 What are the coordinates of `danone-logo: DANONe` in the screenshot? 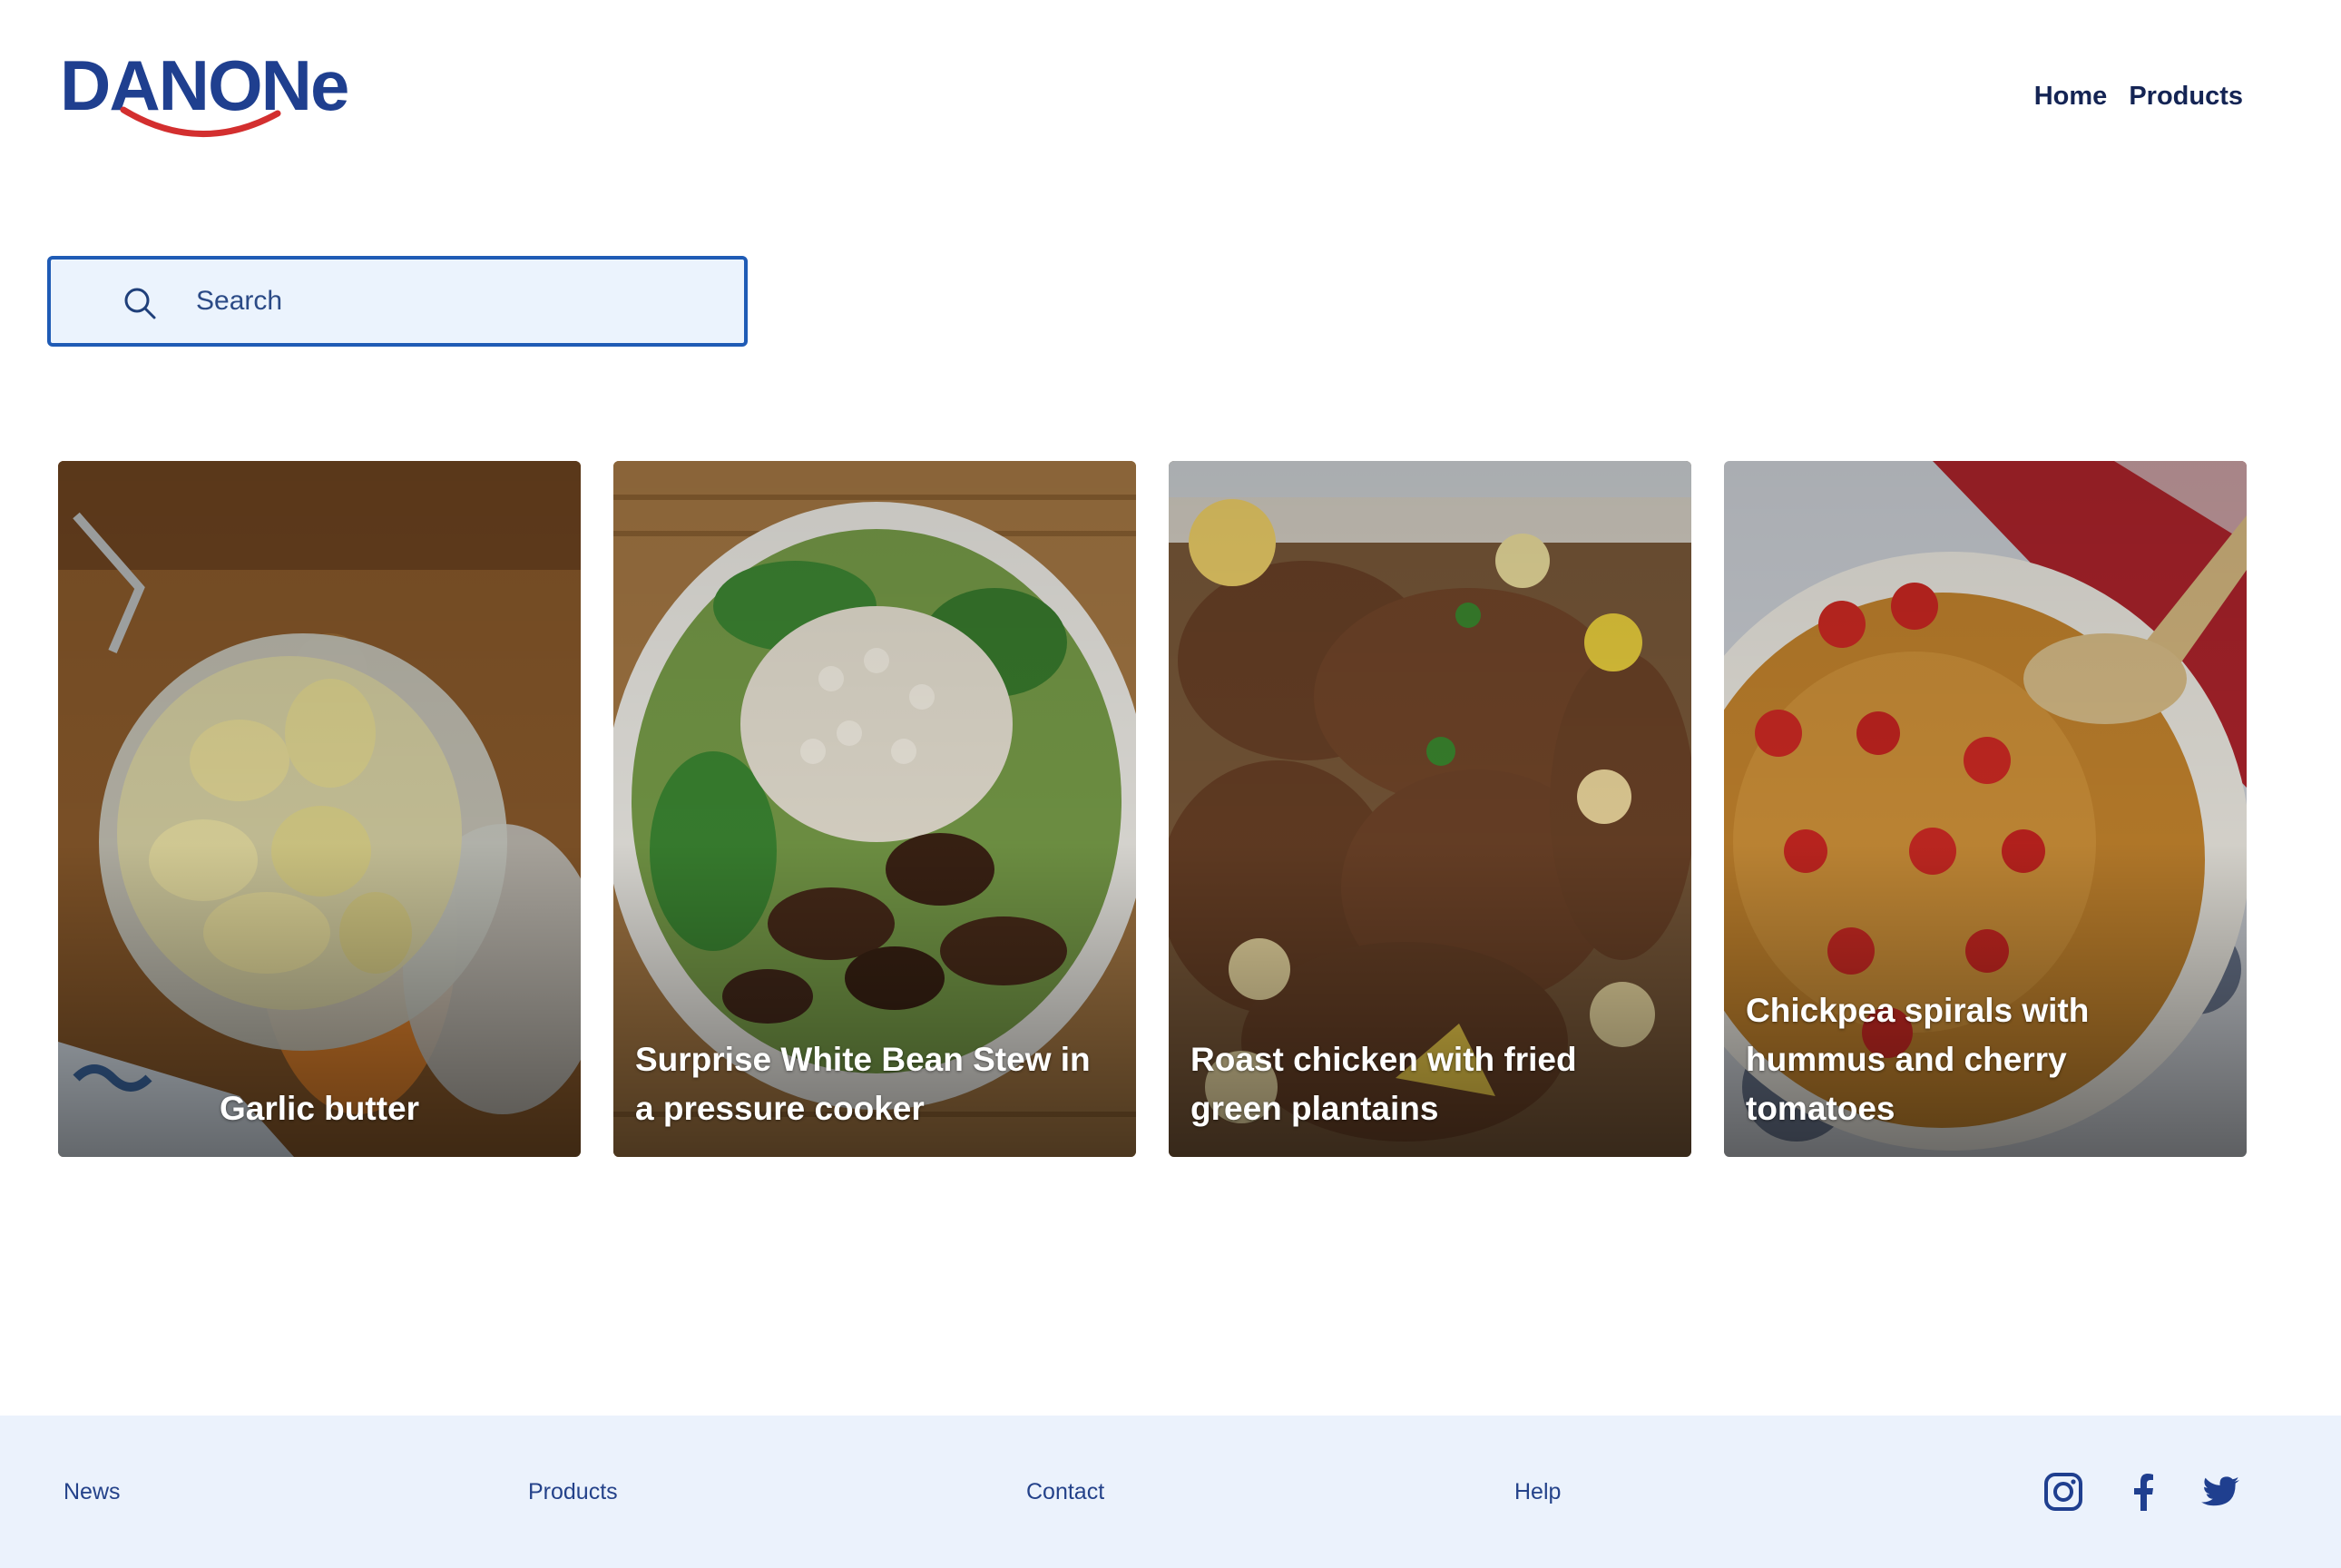 It's located at (204, 100).